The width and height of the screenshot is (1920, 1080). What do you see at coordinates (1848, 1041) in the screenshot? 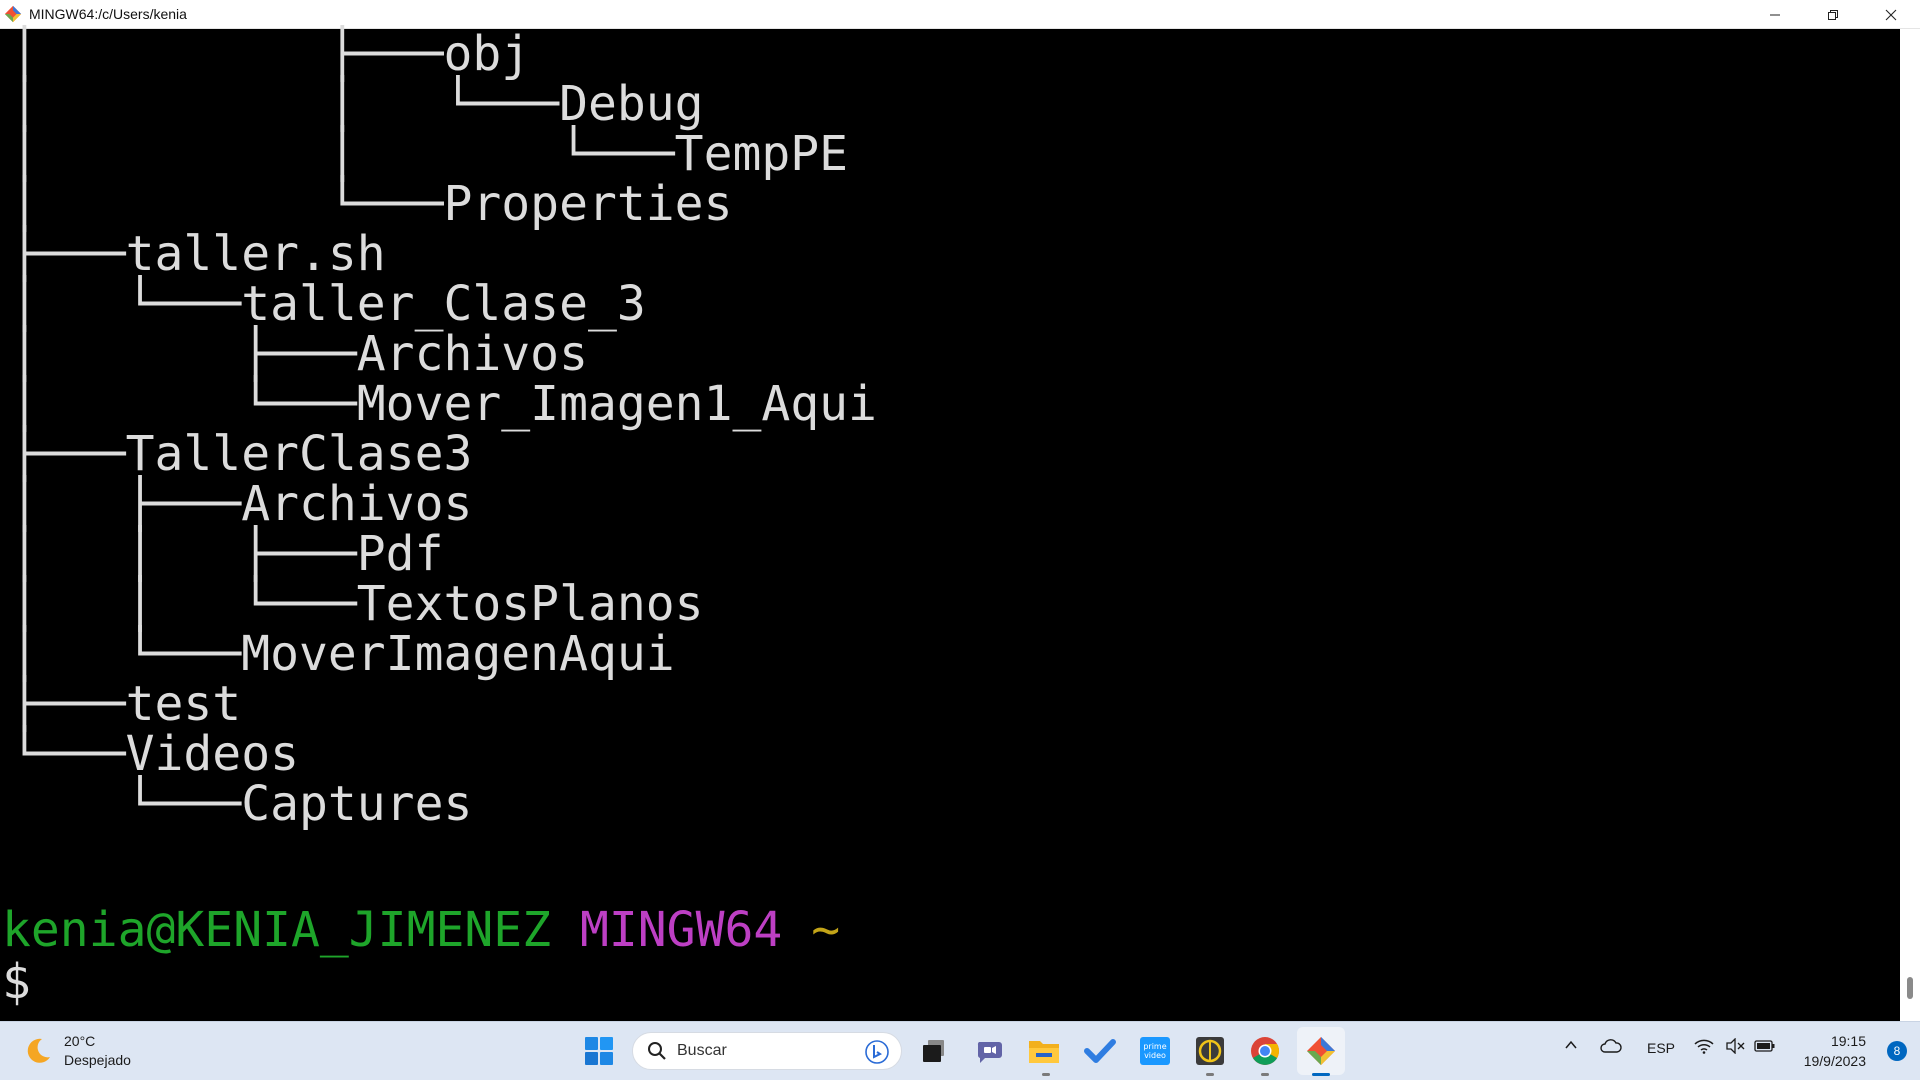
I see `clock-time: 19:15` at bounding box center [1848, 1041].